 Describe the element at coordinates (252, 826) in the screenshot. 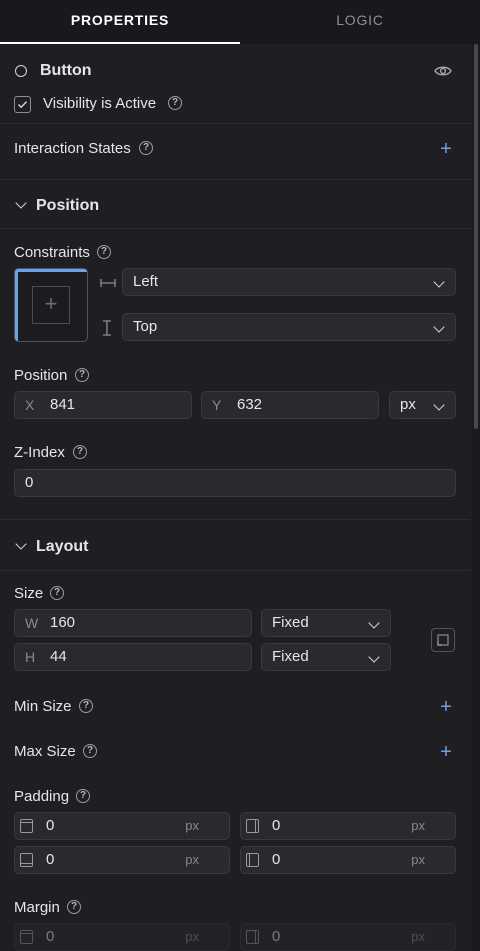

I see `padding-right-icon` at that location.